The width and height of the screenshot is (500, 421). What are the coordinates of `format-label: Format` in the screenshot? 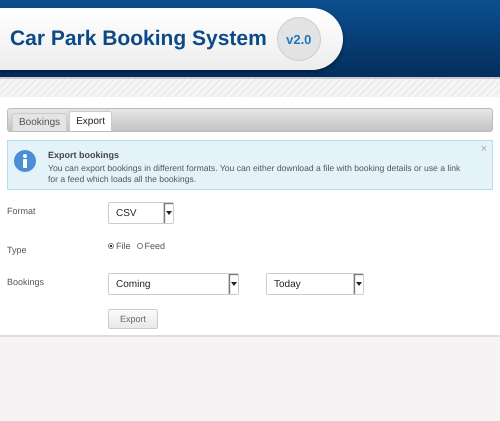 It's located at (22, 210).